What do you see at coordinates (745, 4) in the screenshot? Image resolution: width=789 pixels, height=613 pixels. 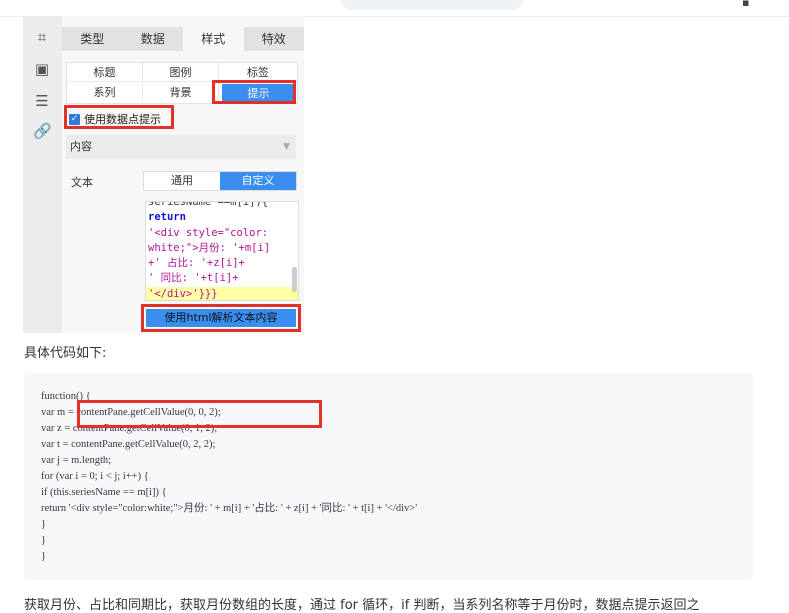 I see `top-right-icon: ▪` at bounding box center [745, 4].